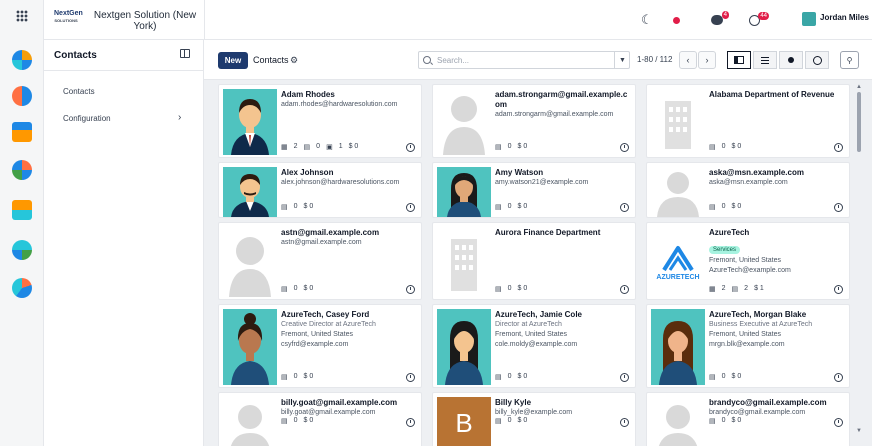 The width and height of the screenshot is (872, 446). Describe the element at coordinates (707, 60) in the screenshot. I see `next-page-button: ›` at that location.